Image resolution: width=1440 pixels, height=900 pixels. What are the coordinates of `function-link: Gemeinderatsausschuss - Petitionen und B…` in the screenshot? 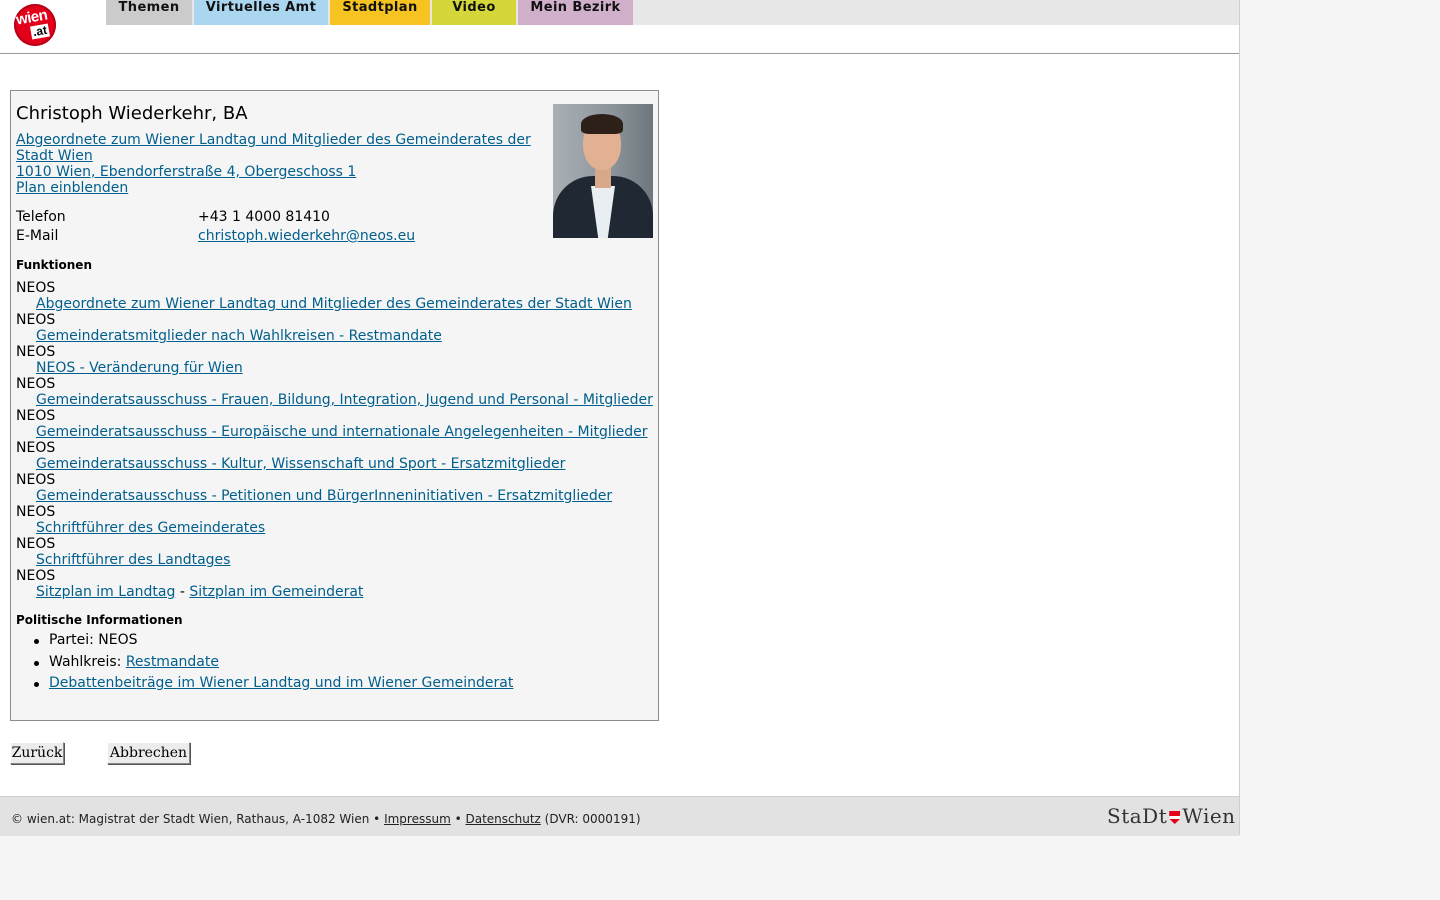 It's located at (324, 496).